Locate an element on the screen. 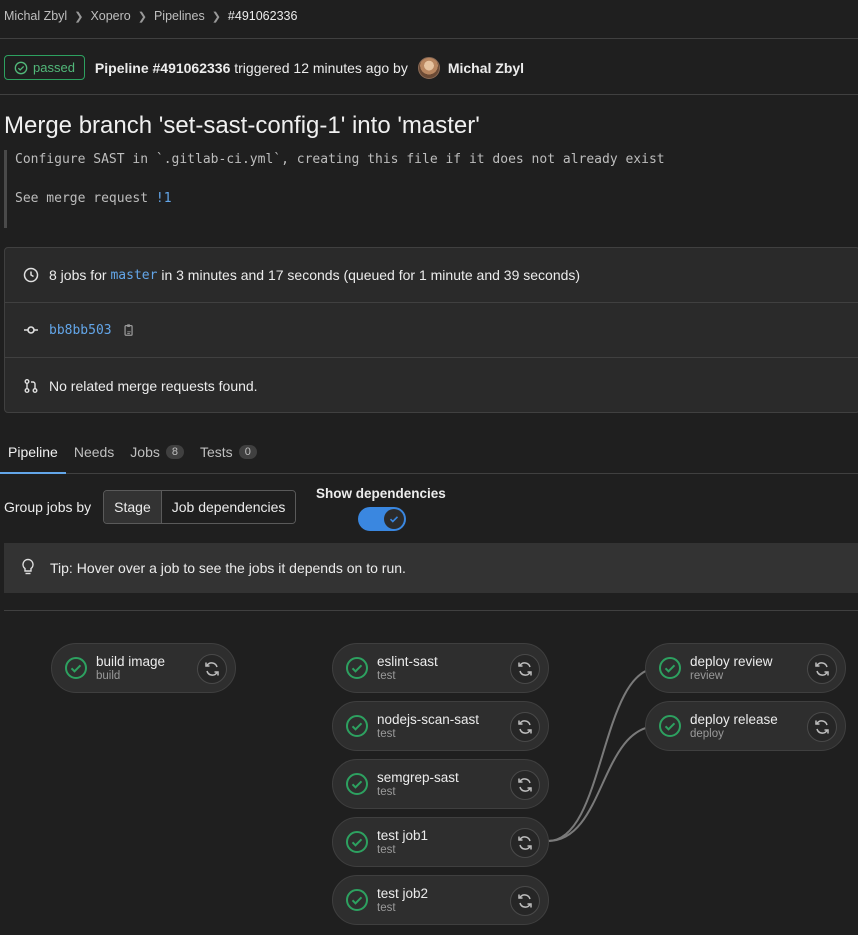 The width and height of the screenshot is (858, 935). pipeline-tabs: Pipeline Needs Jobs 8 Tests 0 is located at coordinates (429, 455).